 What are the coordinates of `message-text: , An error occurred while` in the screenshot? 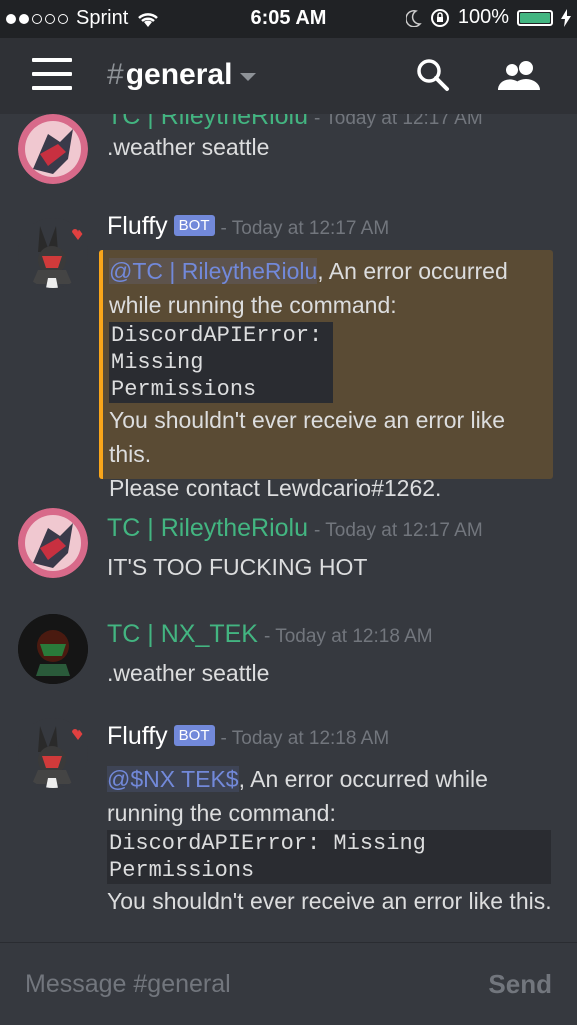 It's located at (363, 779).